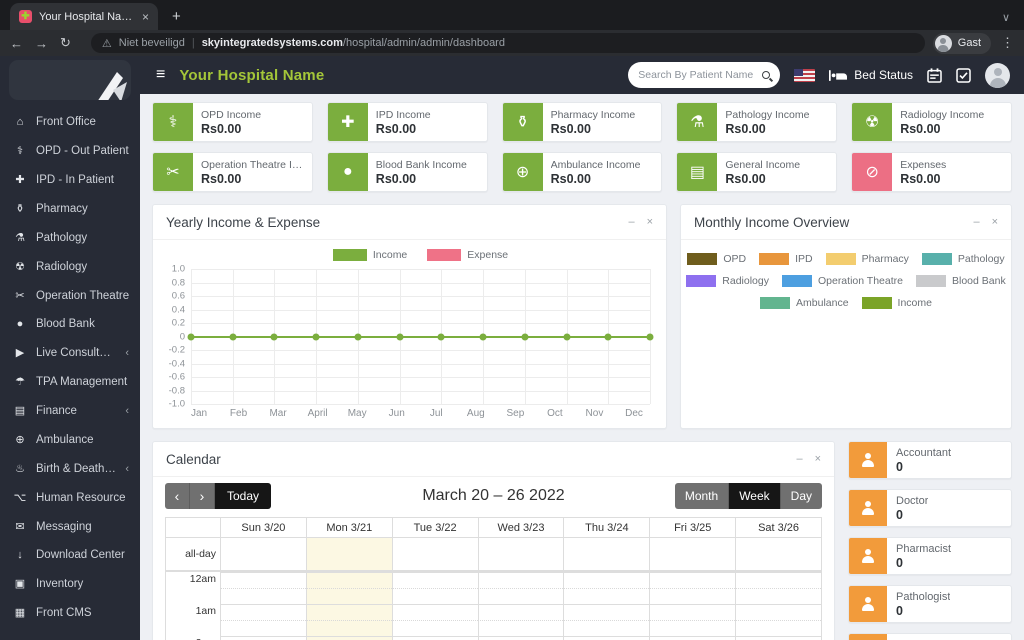 The width and height of the screenshot is (1024, 640). I want to click on calendar-view-week-button: Week, so click(755, 496).